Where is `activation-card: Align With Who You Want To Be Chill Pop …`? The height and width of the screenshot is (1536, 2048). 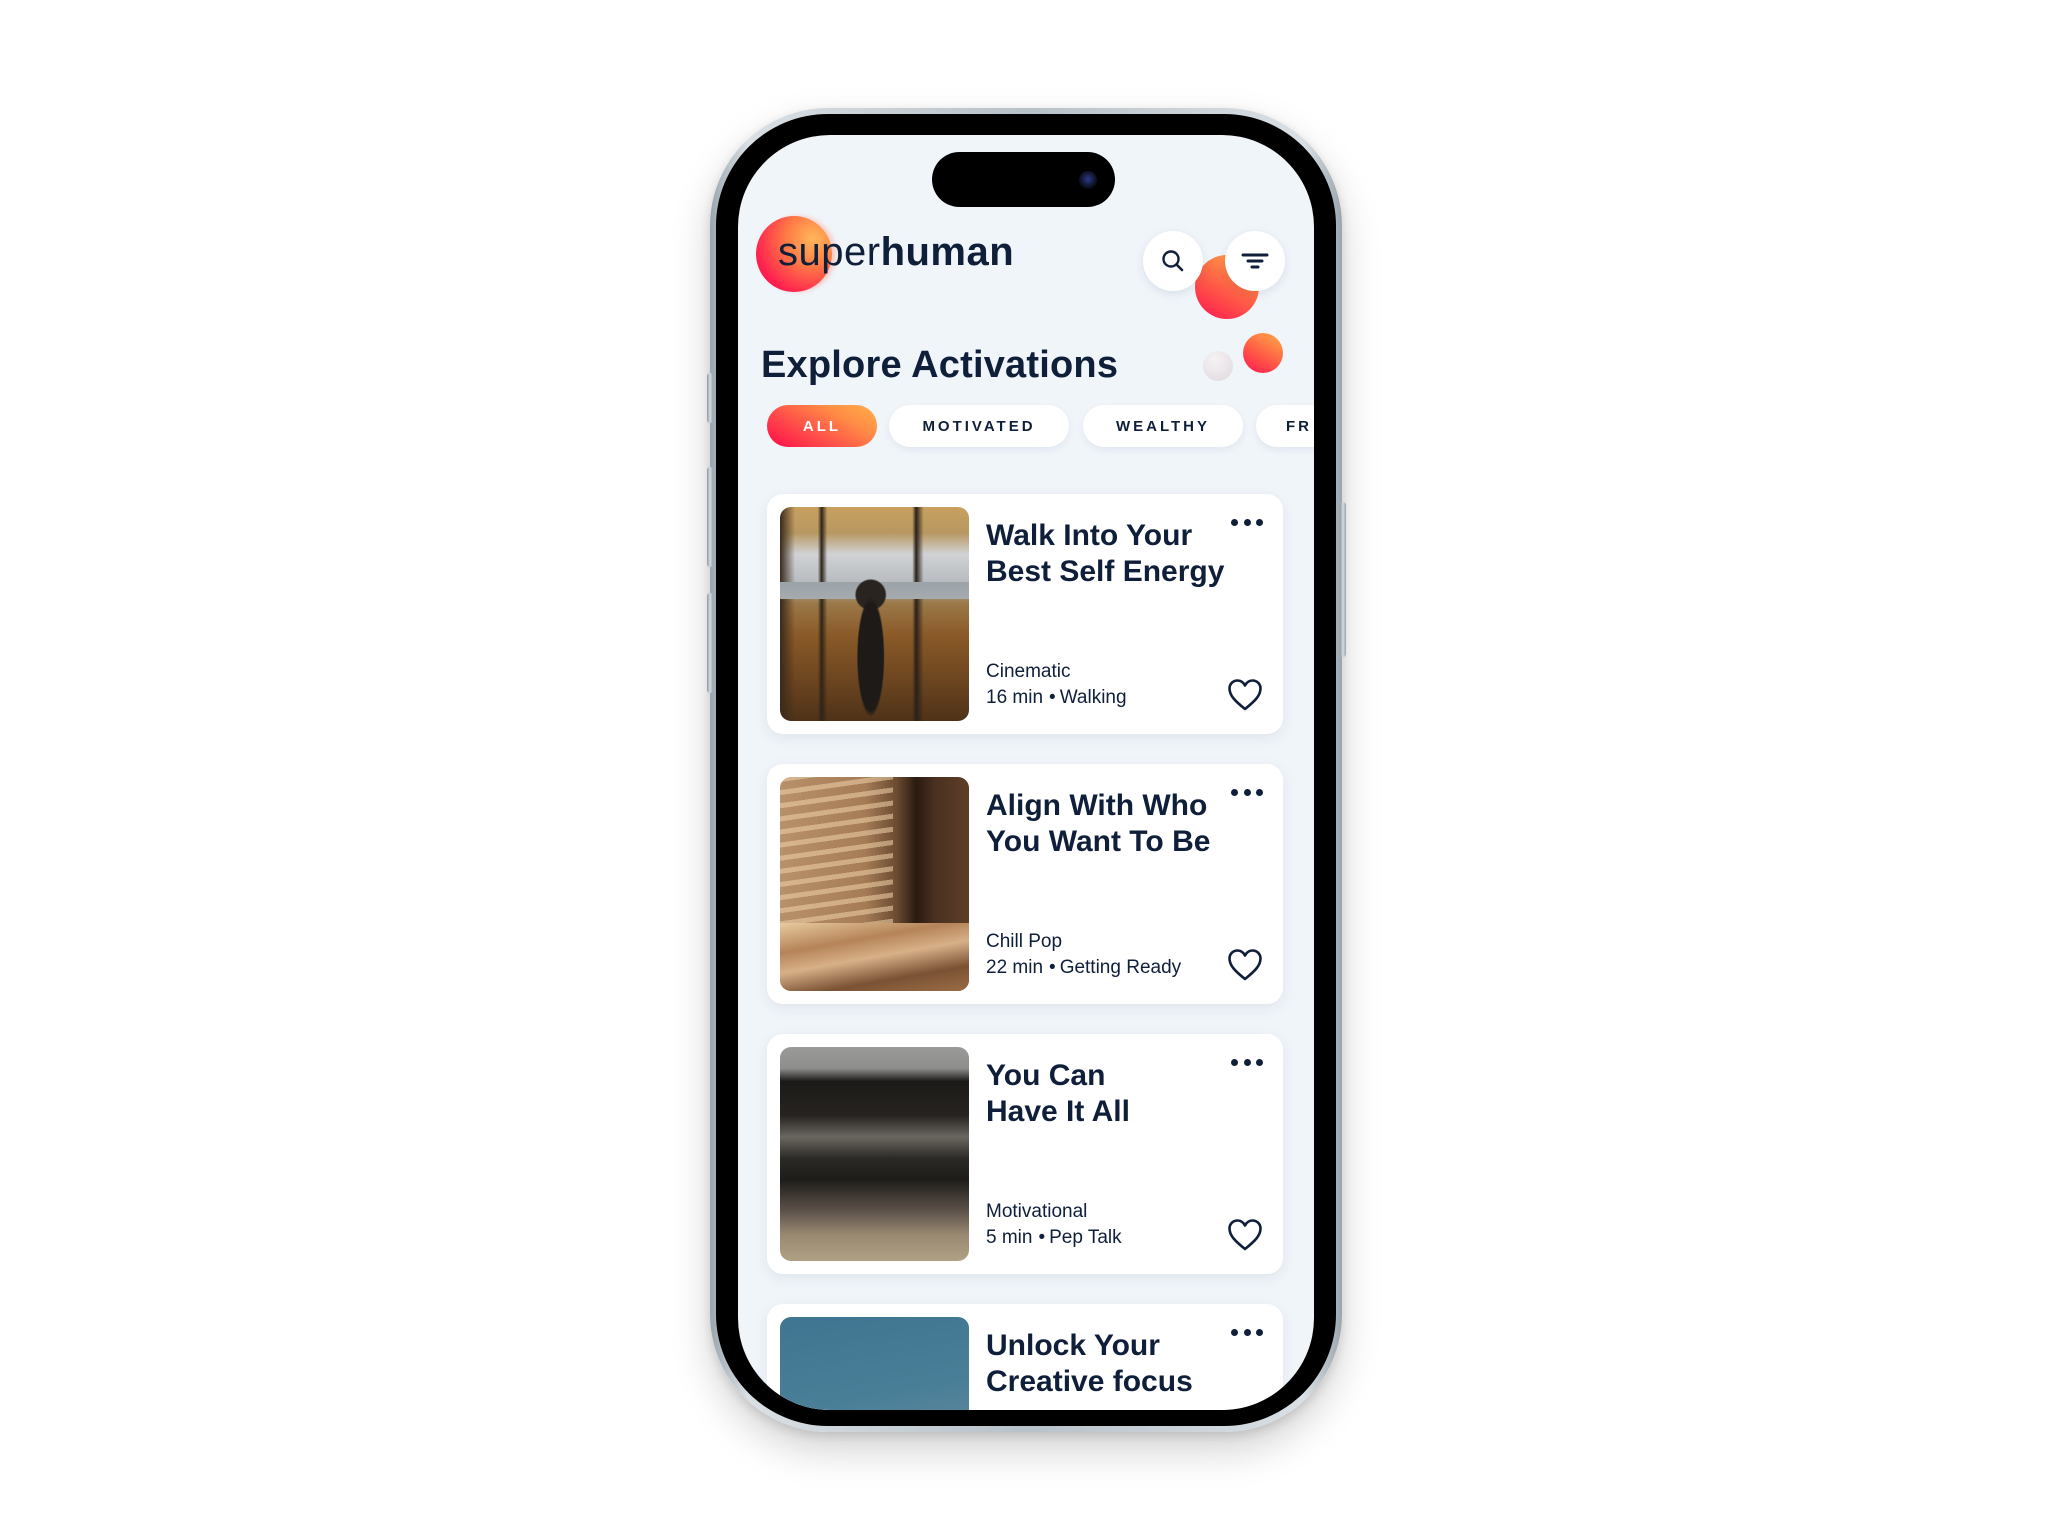
activation-card: Align With Who You Want To Be Chill Pop … is located at coordinates (1025, 884).